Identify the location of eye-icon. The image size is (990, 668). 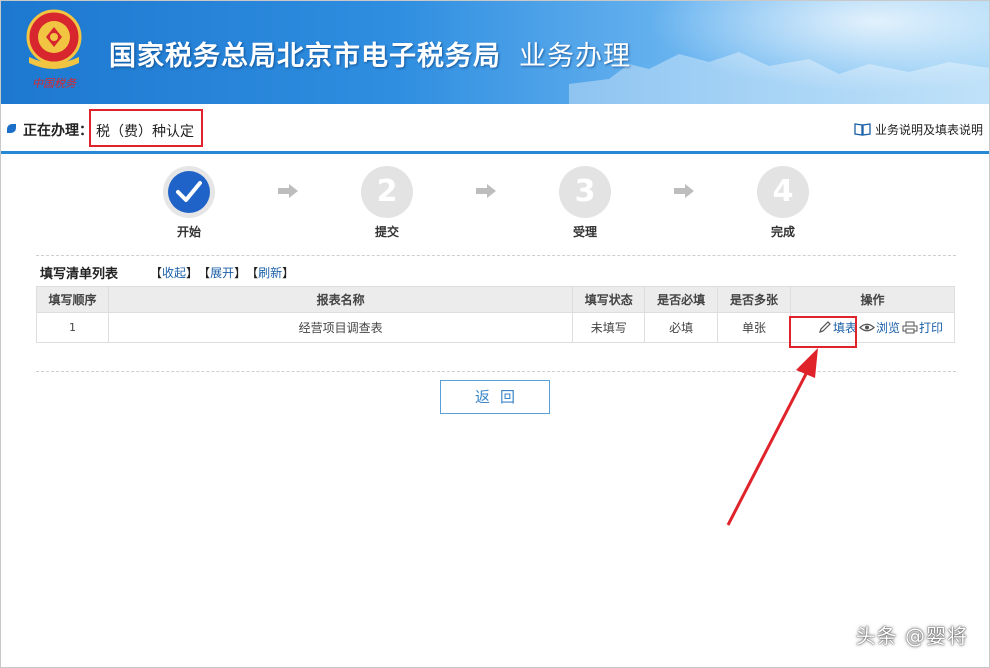
(867, 327).